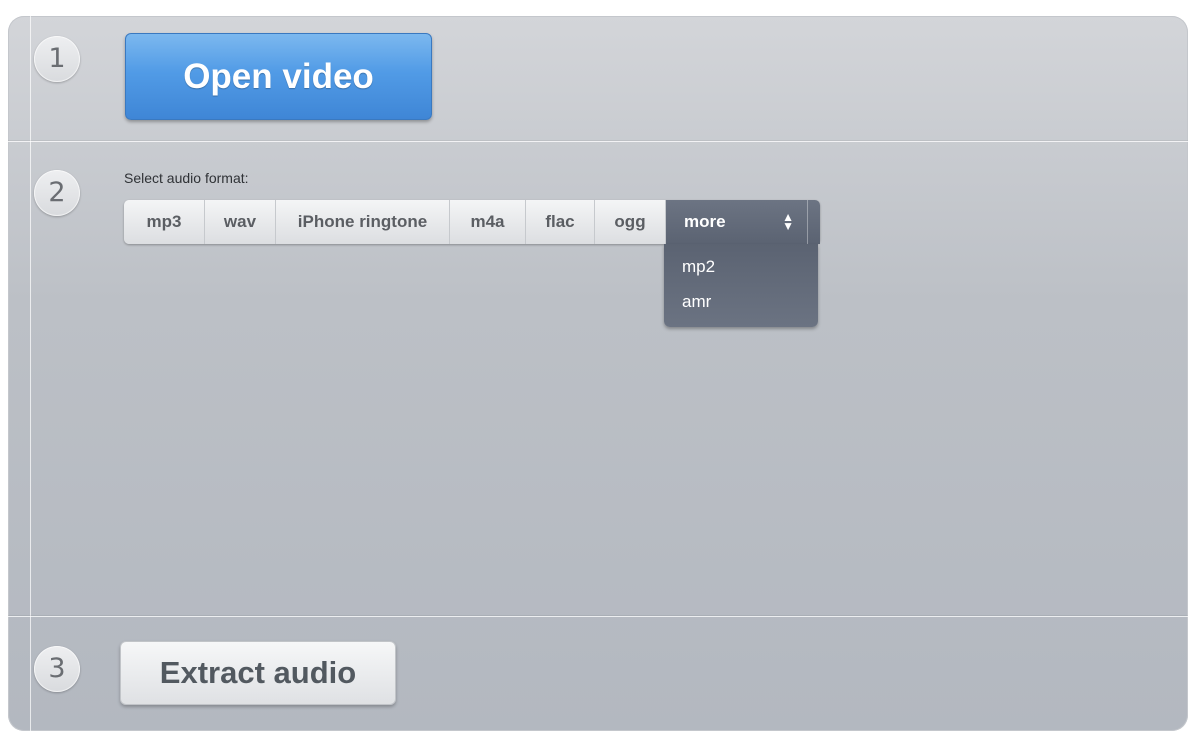  I want to click on format-option-iphone-ringtone: iPhone ringtone, so click(363, 222).